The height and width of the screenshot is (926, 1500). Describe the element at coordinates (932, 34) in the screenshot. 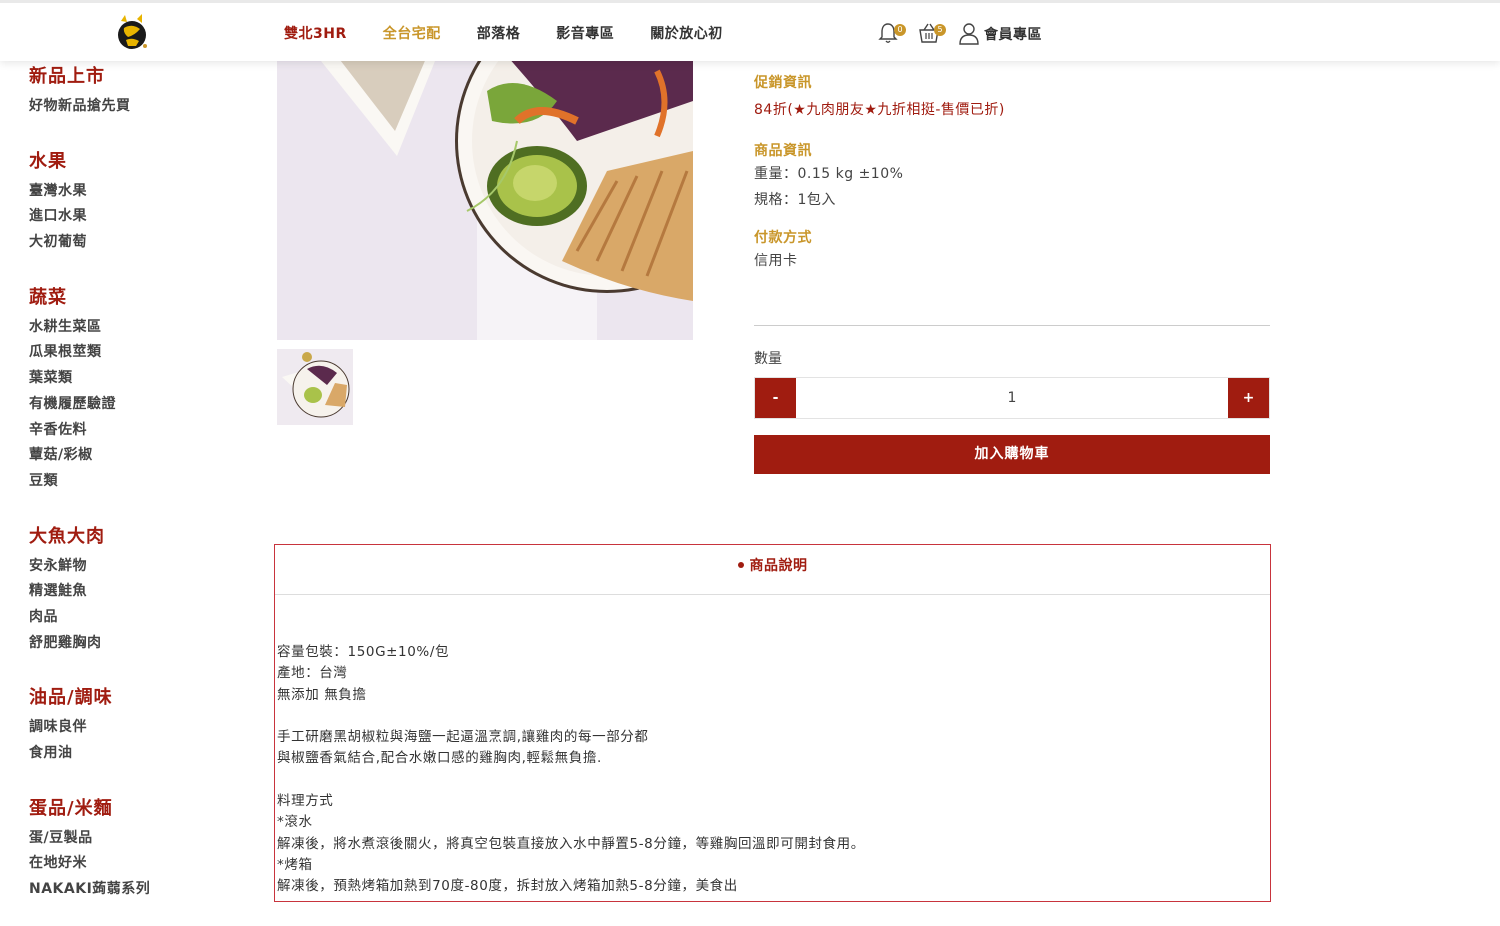

I see `cart-button: 5` at that location.